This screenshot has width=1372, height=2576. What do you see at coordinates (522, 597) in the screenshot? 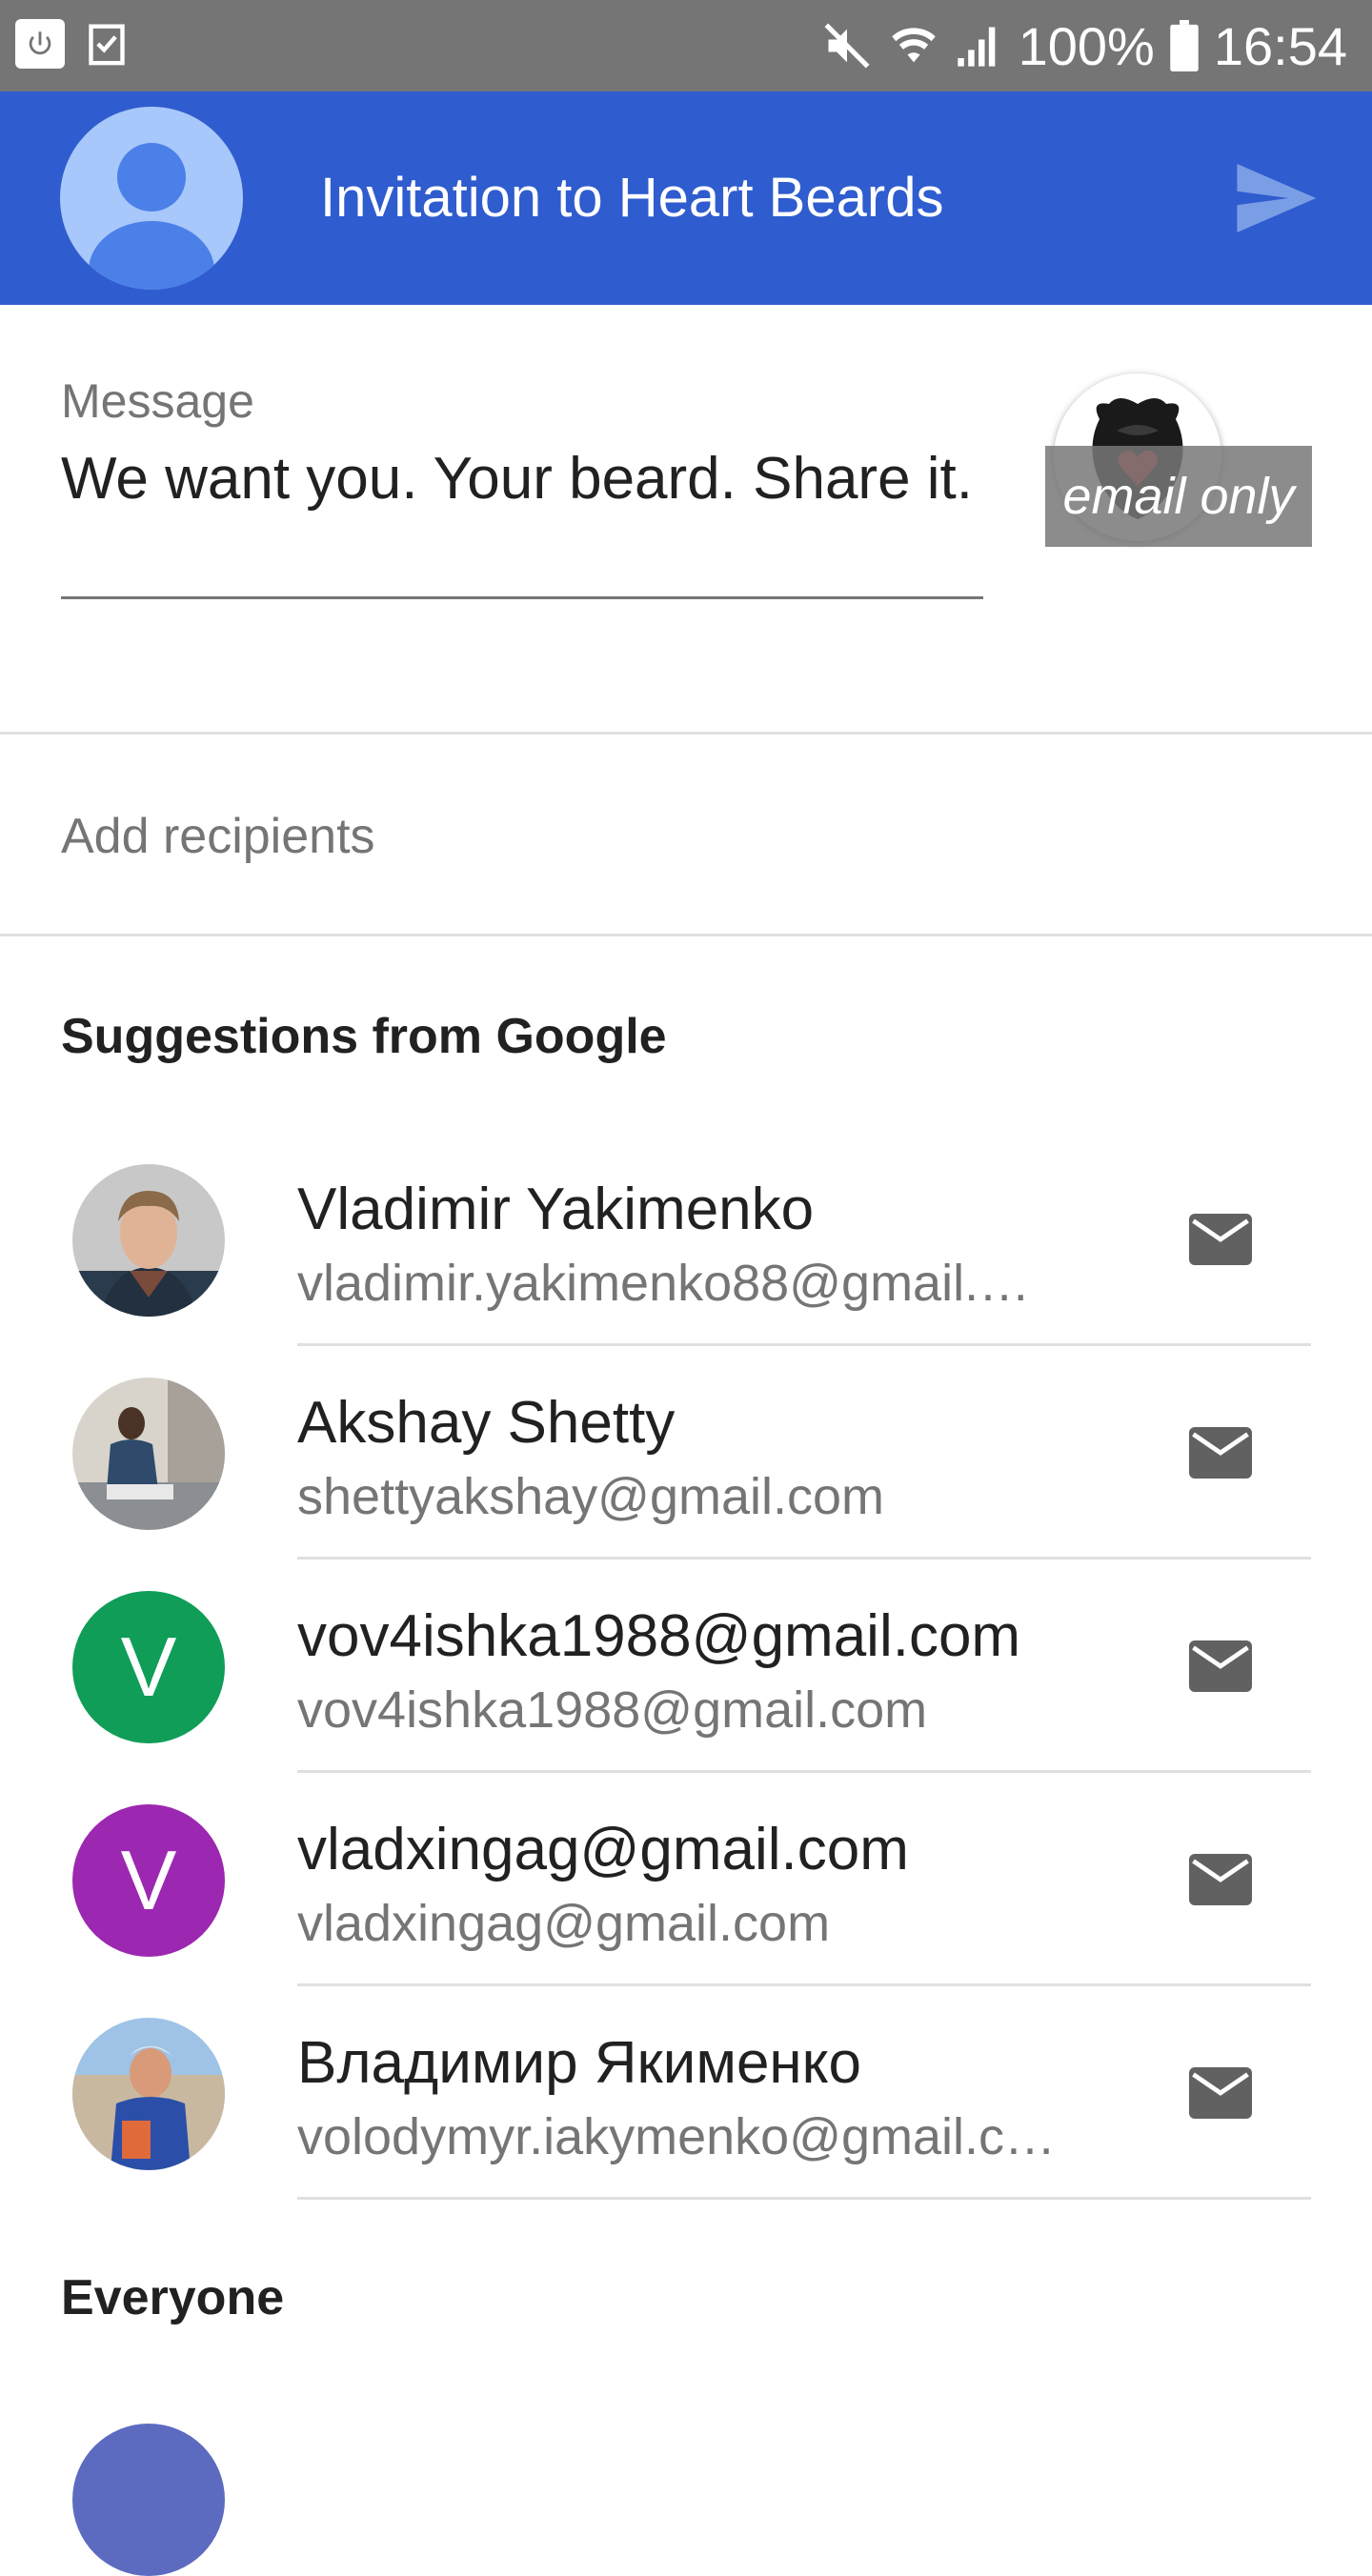
I see `message-underline` at bounding box center [522, 597].